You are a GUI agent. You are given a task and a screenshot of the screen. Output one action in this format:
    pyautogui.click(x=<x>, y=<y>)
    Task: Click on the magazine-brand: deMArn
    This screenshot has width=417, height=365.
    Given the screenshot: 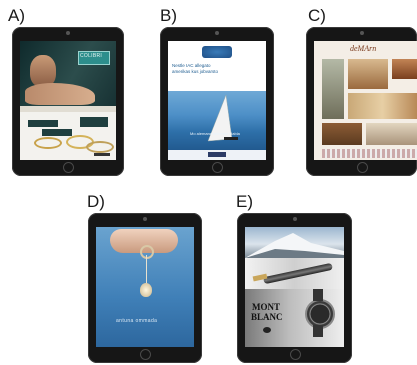 What is the action you would take?
    pyautogui.click(x=363, y=48)
    